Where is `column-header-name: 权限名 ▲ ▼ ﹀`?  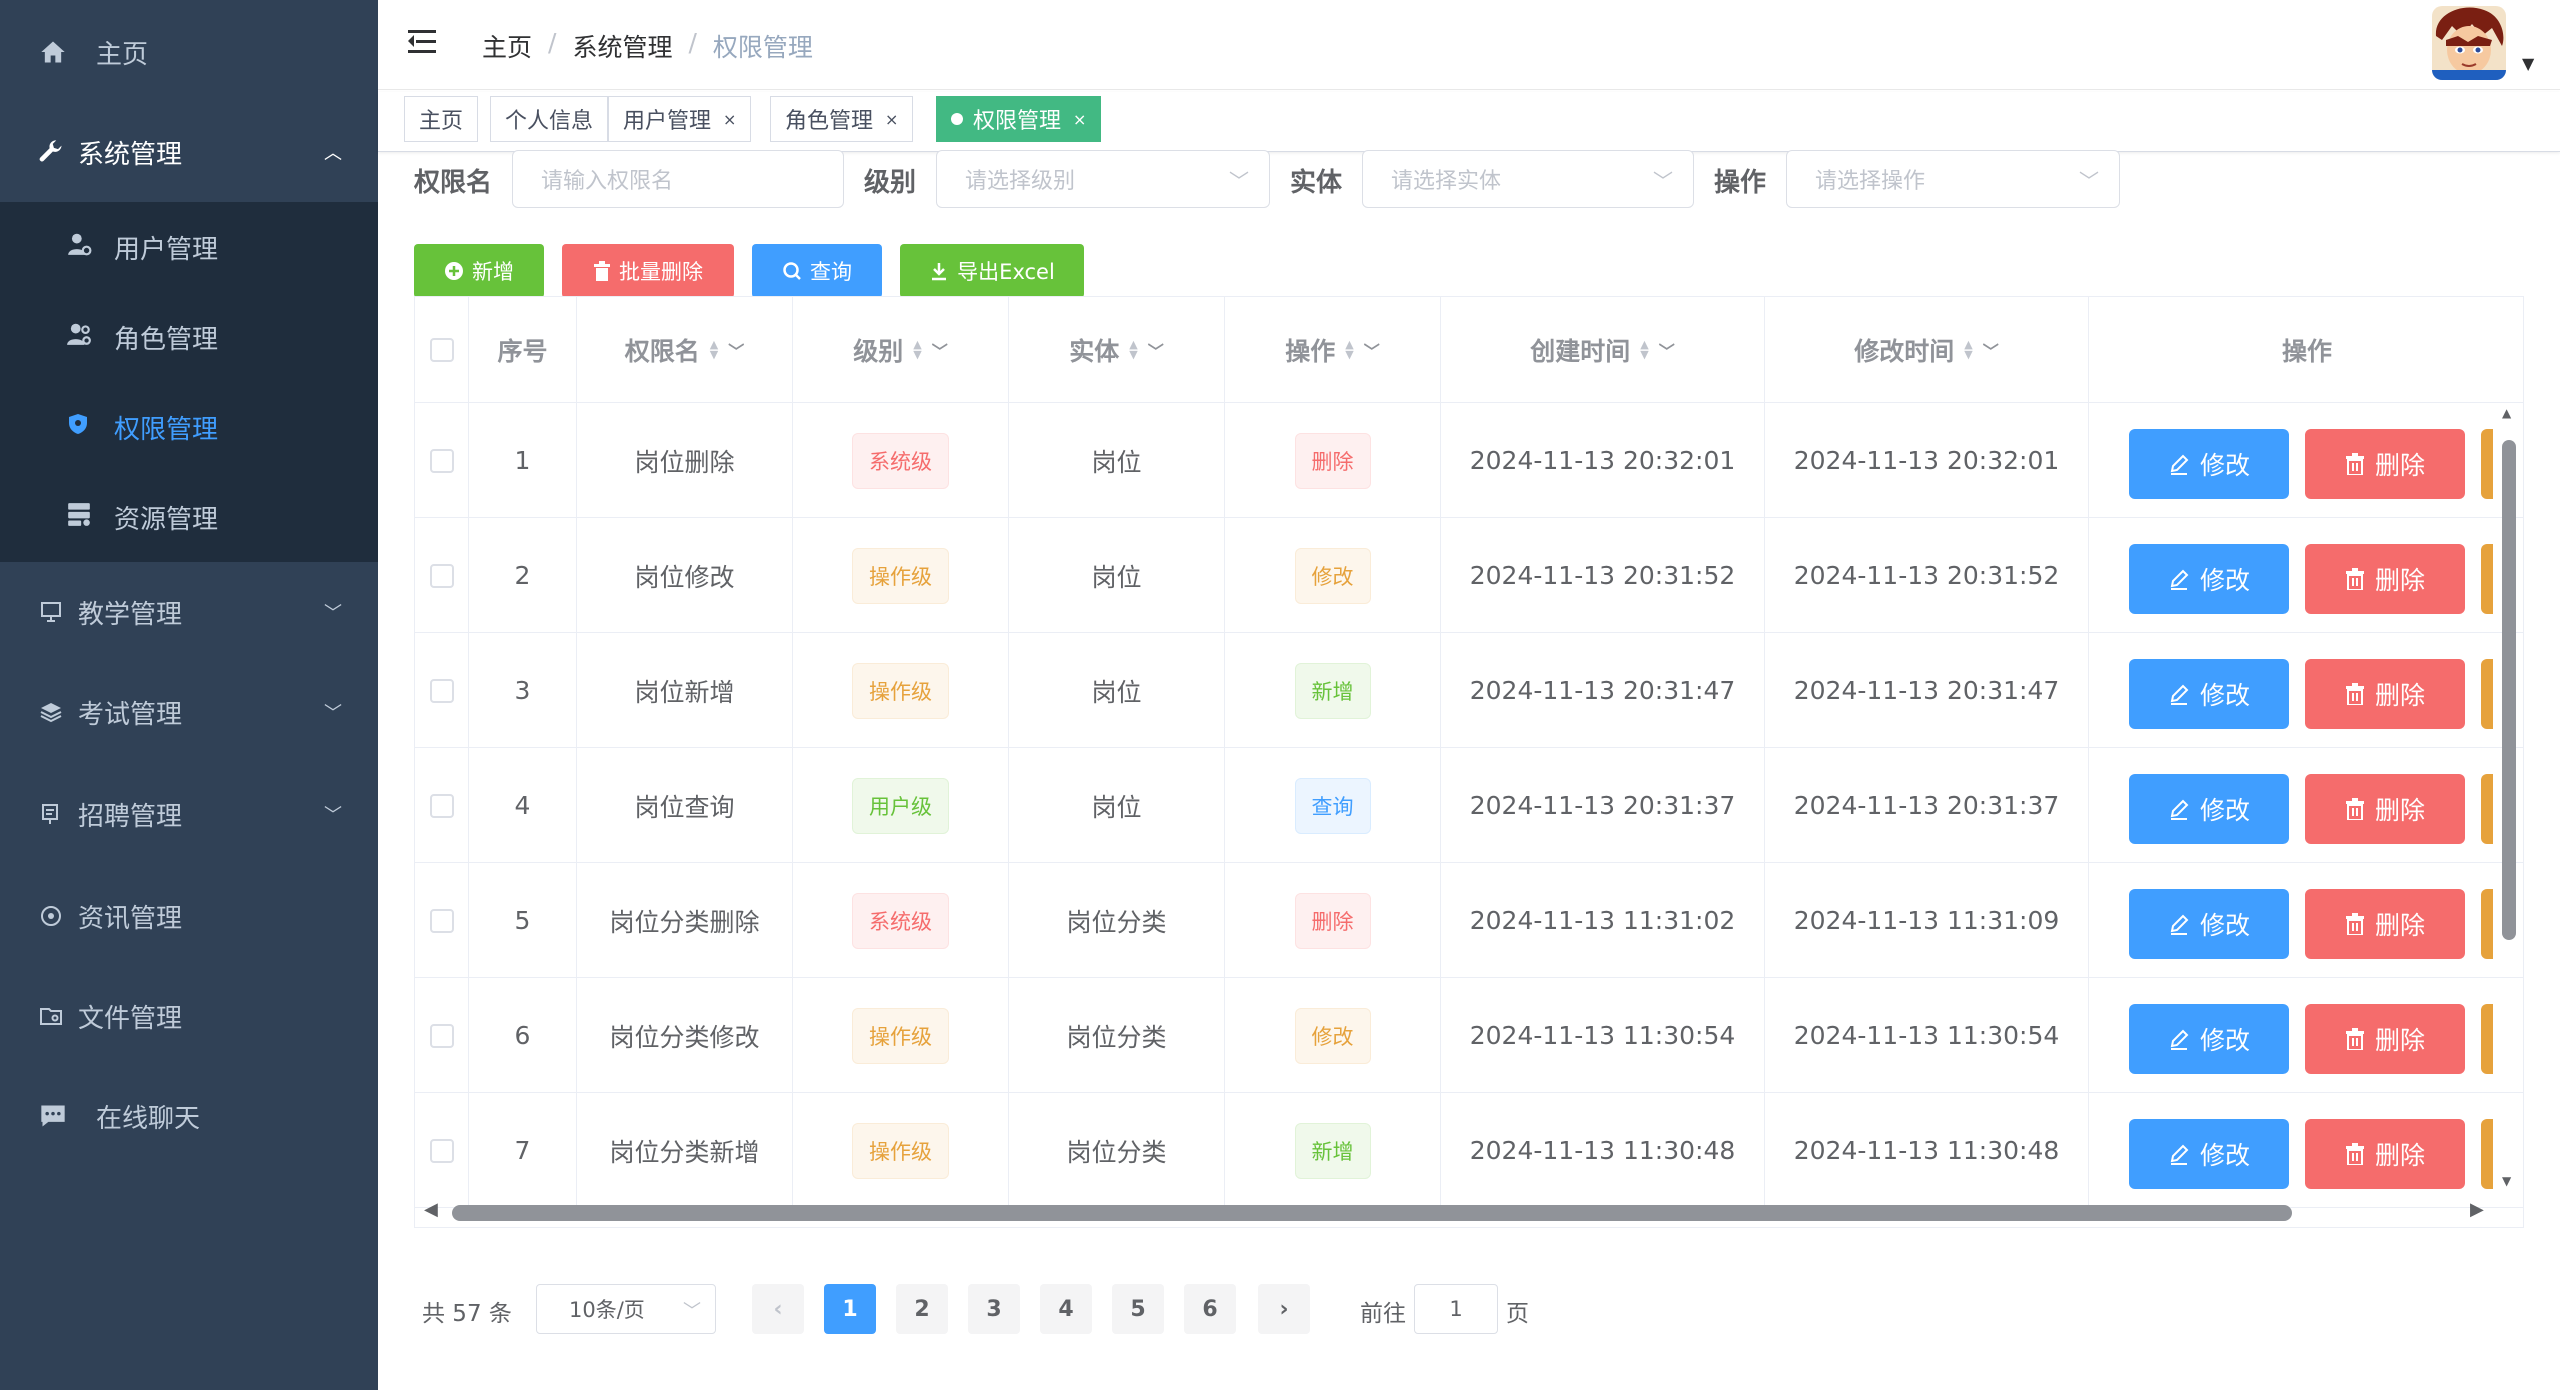 column-header-name: 权限名 ▲ ▼ ﹀ is located at coordinates (685, 350).